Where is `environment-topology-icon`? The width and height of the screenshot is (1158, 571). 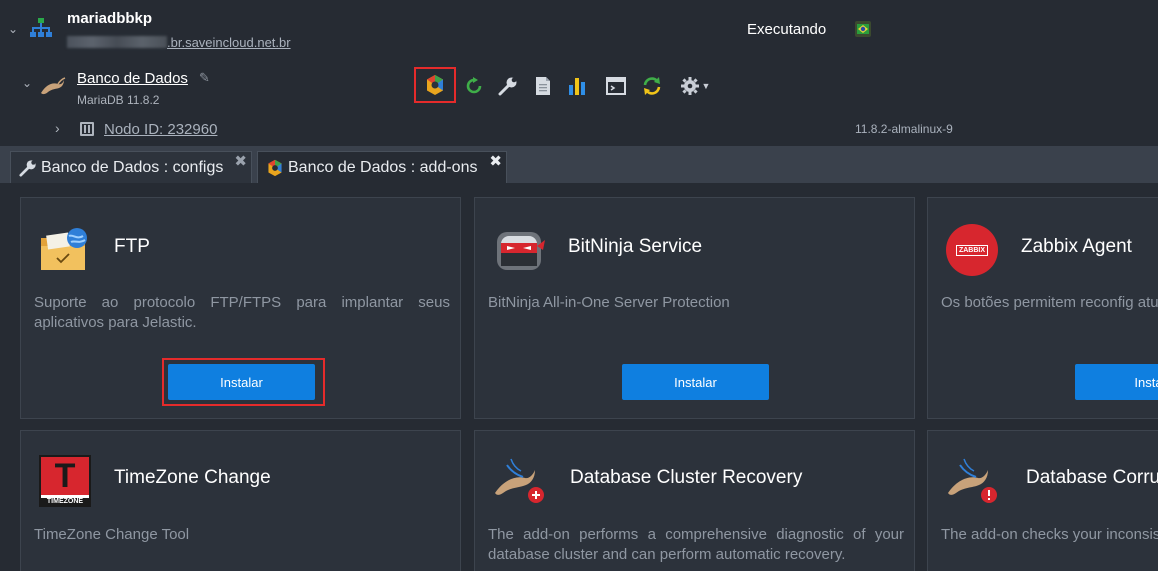
environment-topology-icon is located at coordinates (41, 27).